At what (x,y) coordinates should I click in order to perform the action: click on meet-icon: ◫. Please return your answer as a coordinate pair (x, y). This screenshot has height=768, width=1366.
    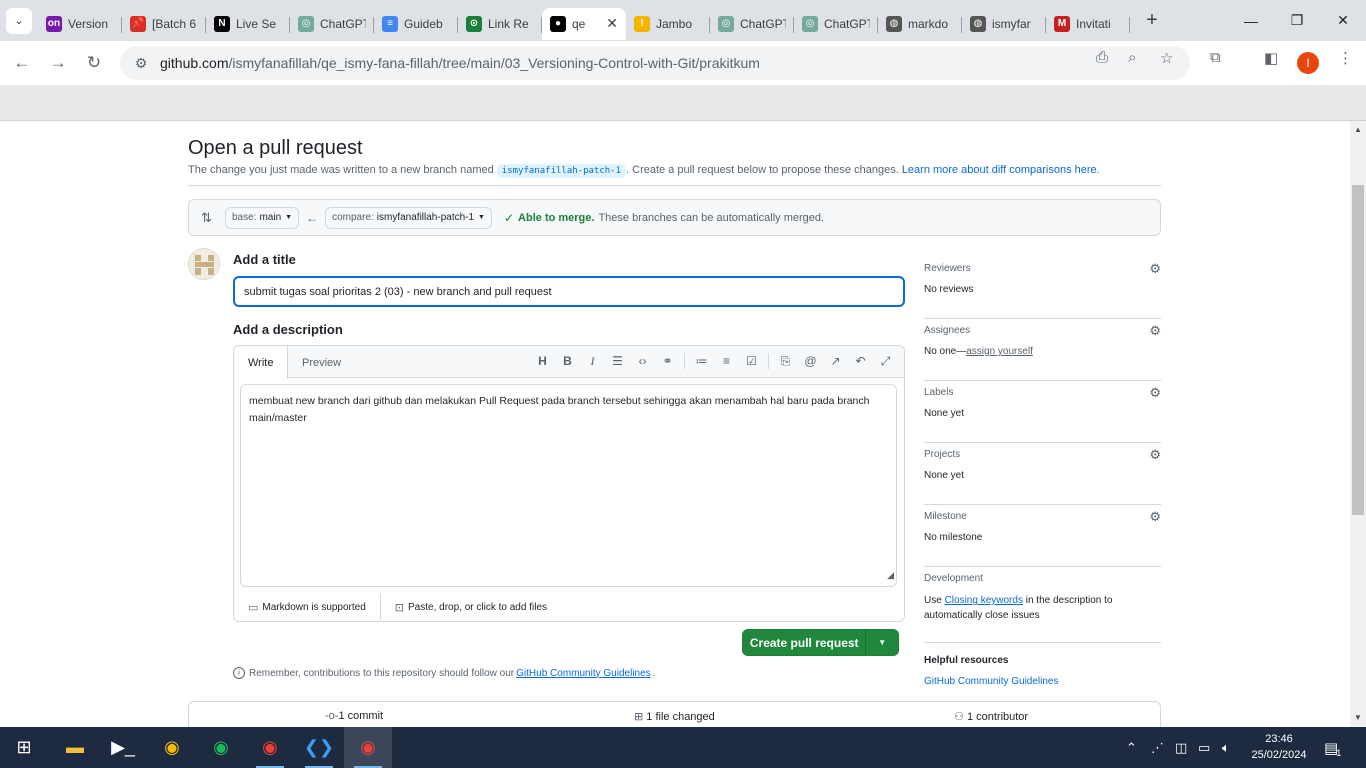
    Looking at the image, I should click on (1181, 747).